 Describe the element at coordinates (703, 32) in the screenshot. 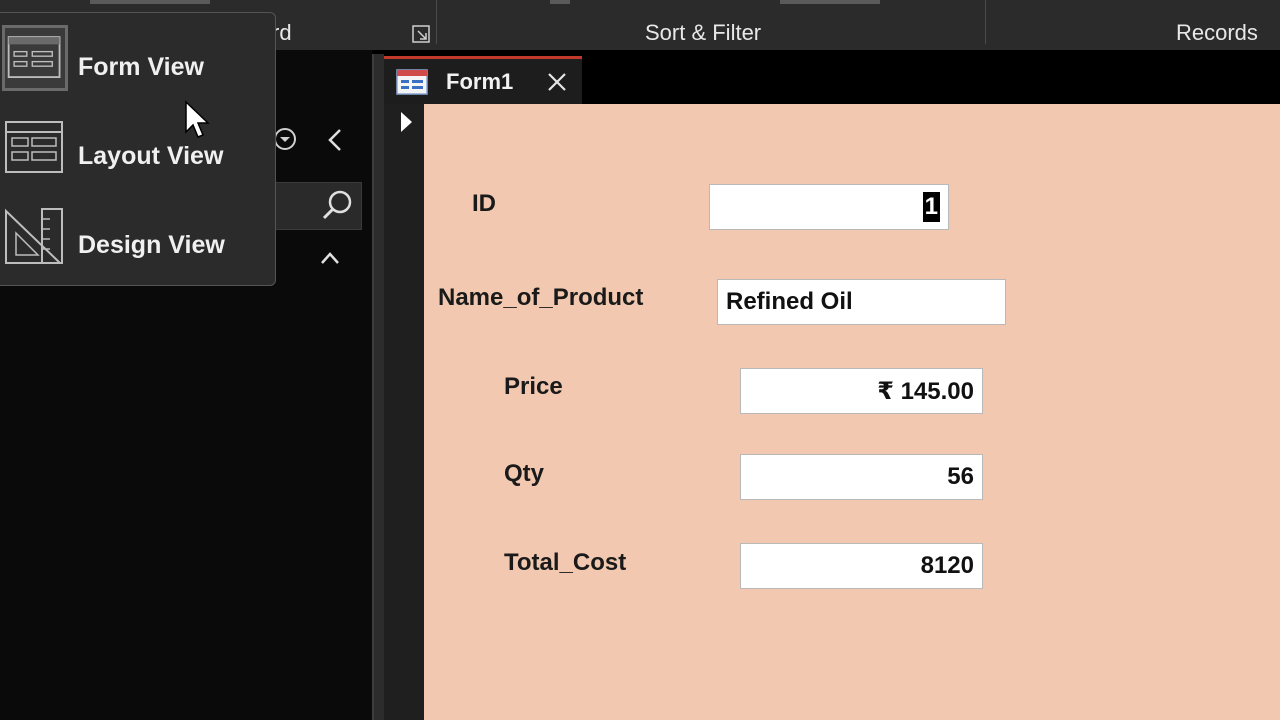

I see `ribbon-group-label-sort-filter: Sort & Filter` at that location.